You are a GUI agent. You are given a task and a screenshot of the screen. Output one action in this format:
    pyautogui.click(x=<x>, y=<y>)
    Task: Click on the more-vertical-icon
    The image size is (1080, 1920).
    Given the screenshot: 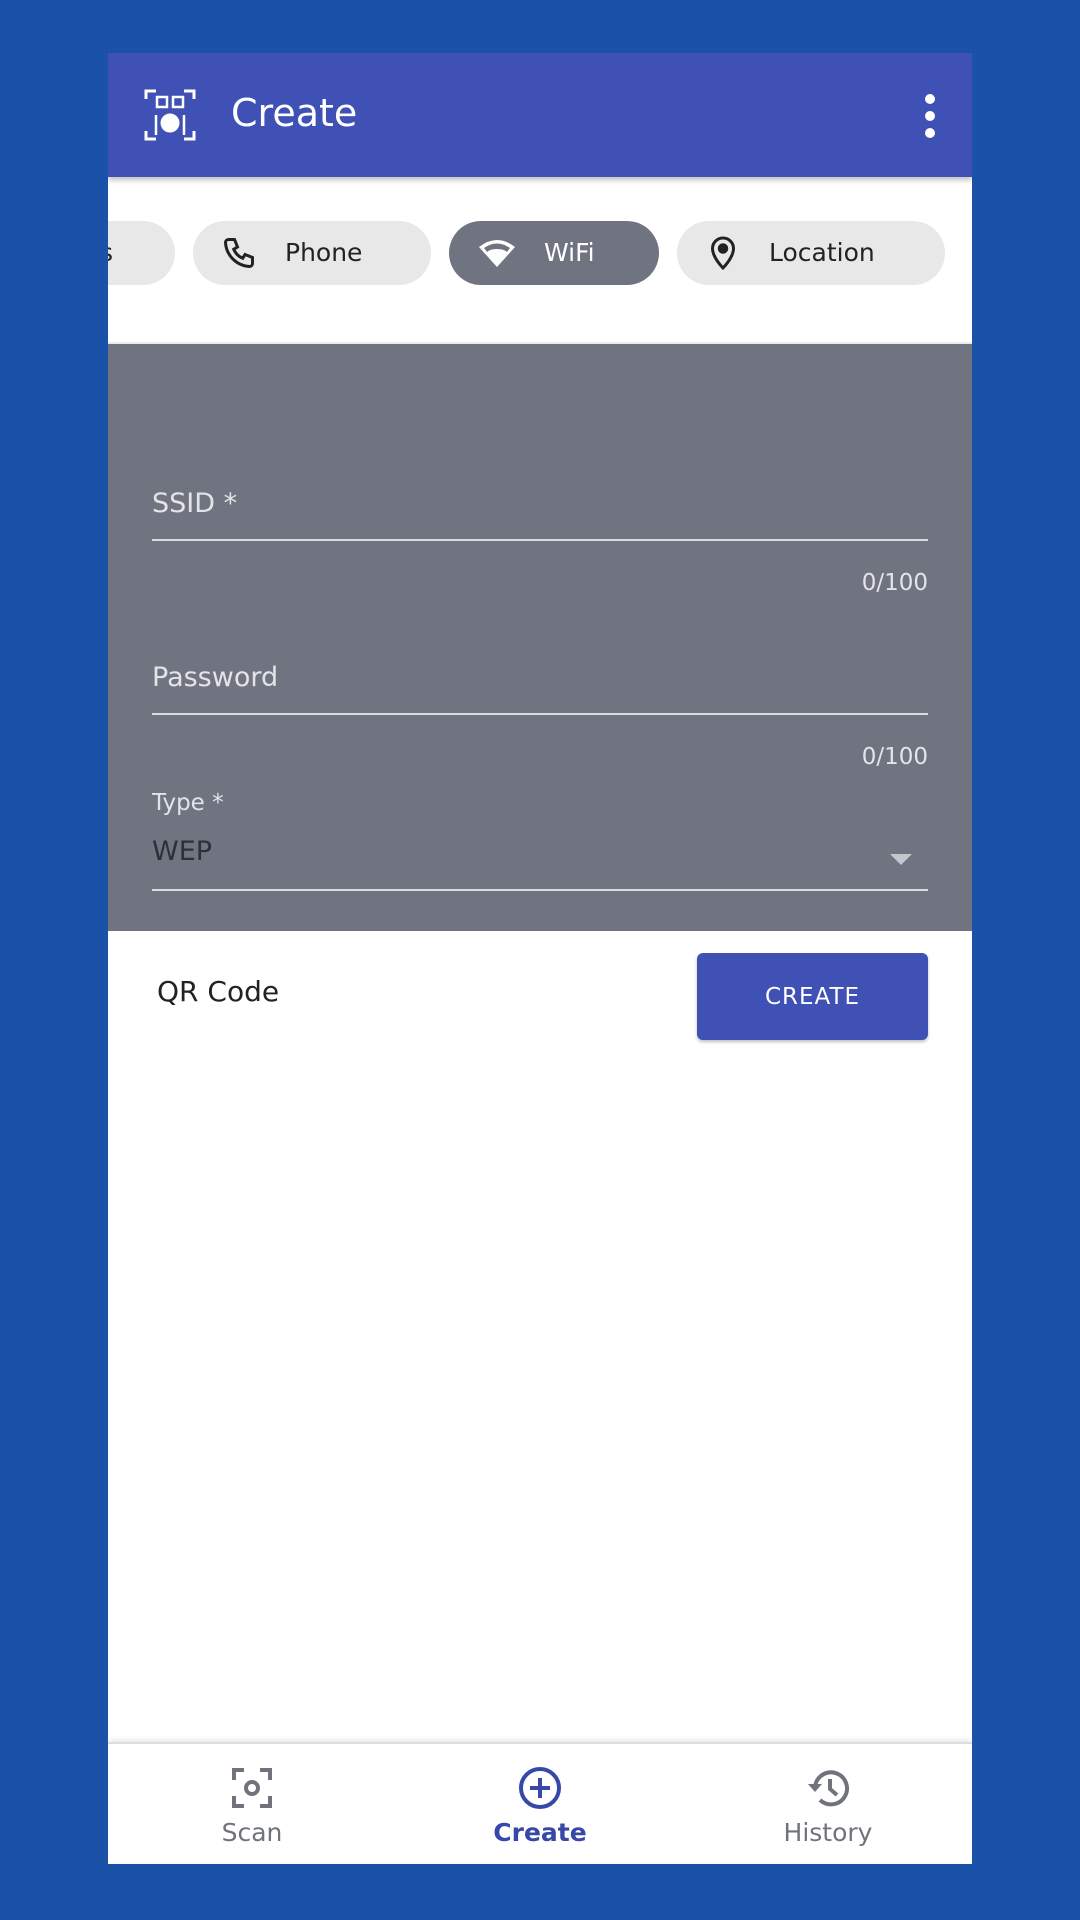 What is the action you would take?
    pyautogui.click(x=930, y=116)
    